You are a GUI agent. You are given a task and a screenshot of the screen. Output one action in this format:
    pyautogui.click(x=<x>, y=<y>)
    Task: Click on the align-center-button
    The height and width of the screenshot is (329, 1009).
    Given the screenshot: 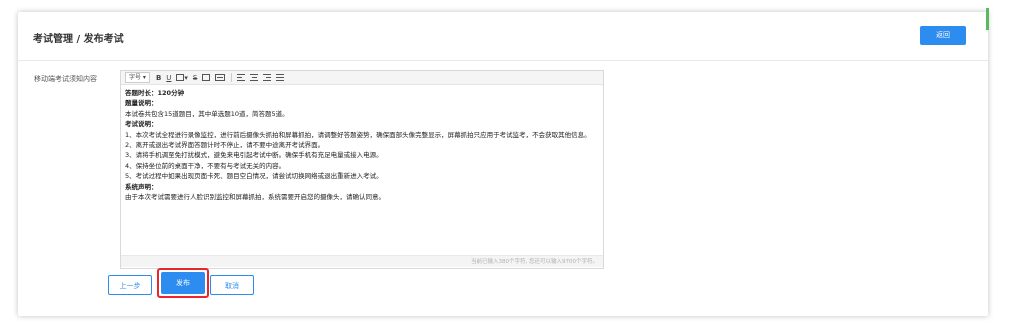 What is the action you would take?
    pyautogui.click(x=254, y=77)
    